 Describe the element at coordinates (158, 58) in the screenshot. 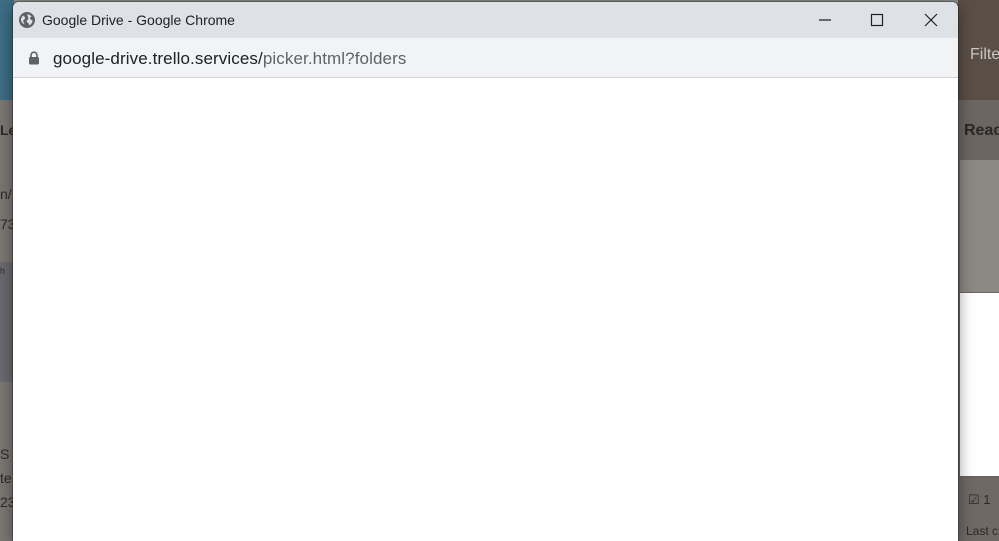

I see `url-host: google-drive.trello.services/` at that location.